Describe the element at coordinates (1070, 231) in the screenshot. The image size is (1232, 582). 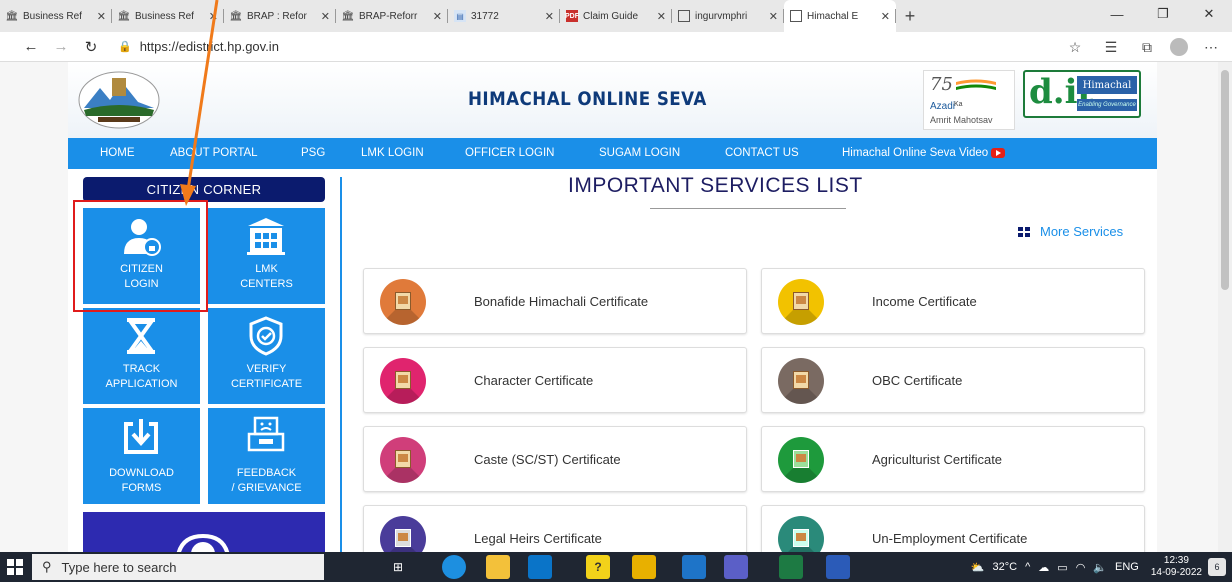
I see `more-services-link: More Services` at that location.